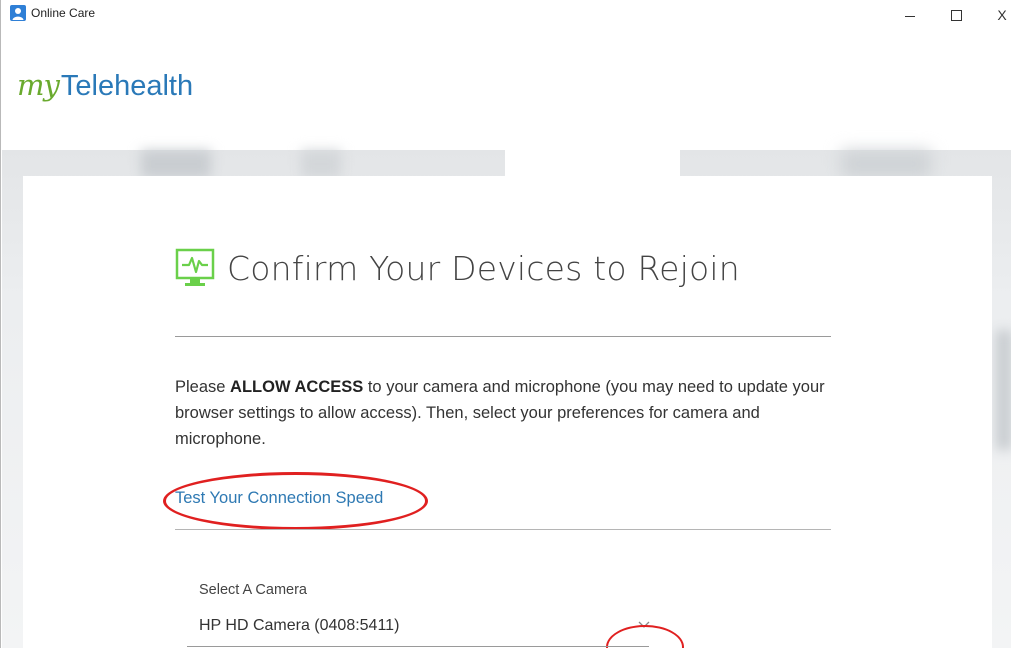  Describe the element at coordinates (253, 590) in the screenshot. I see `camera-select-label: Select A Camera` at that location.